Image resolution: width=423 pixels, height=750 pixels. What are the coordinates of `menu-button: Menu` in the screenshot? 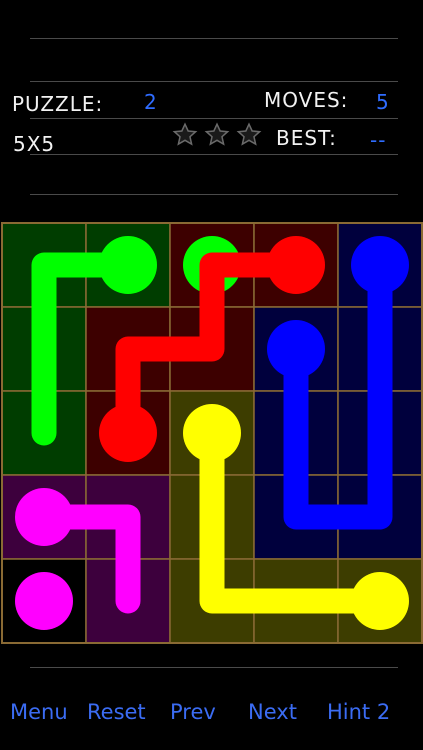 It's located at (39, 712).